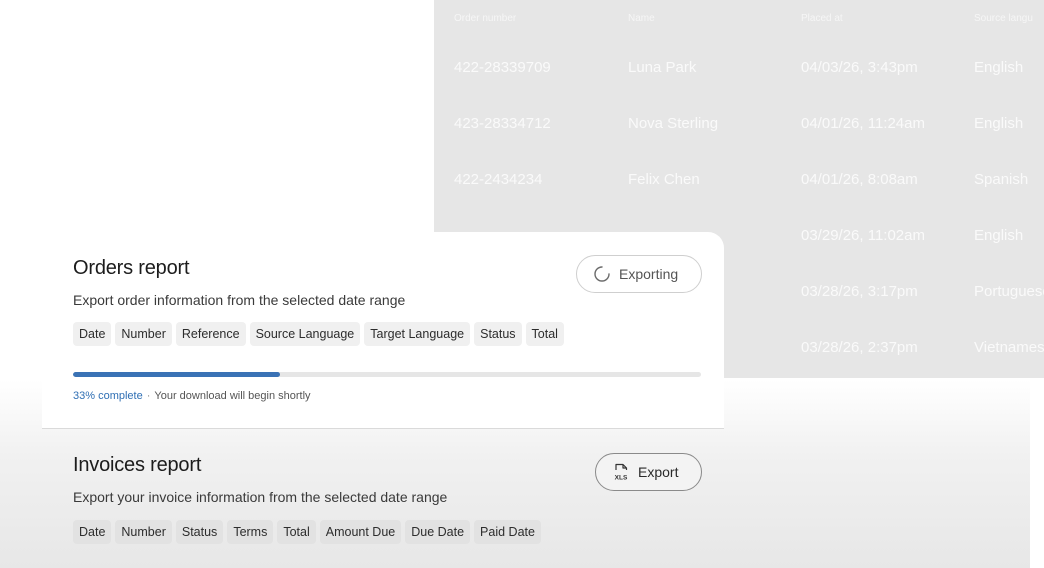  Describe the element at coordinates (485, 18) in the screenshot. I see `header-order-number: Order number` at that location.